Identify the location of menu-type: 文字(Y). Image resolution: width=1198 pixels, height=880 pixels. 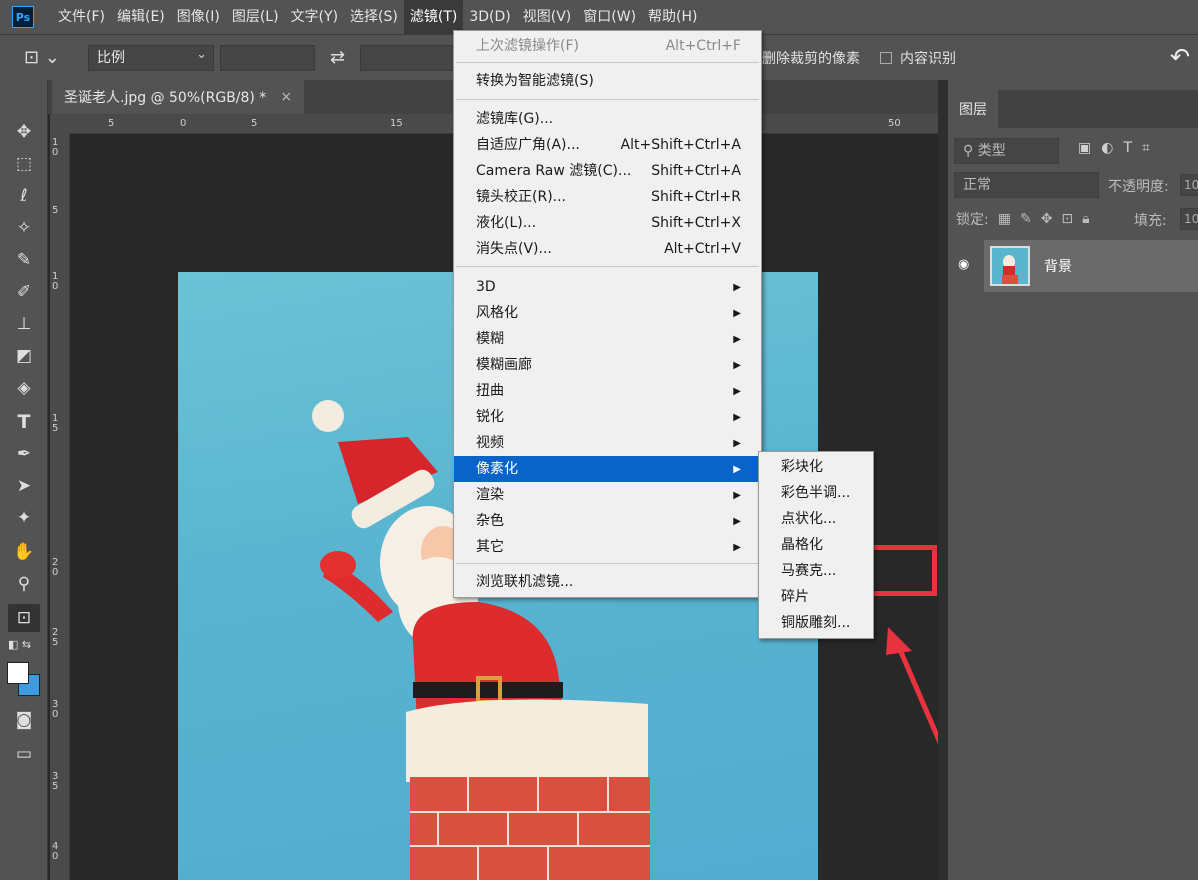
(314, 17).